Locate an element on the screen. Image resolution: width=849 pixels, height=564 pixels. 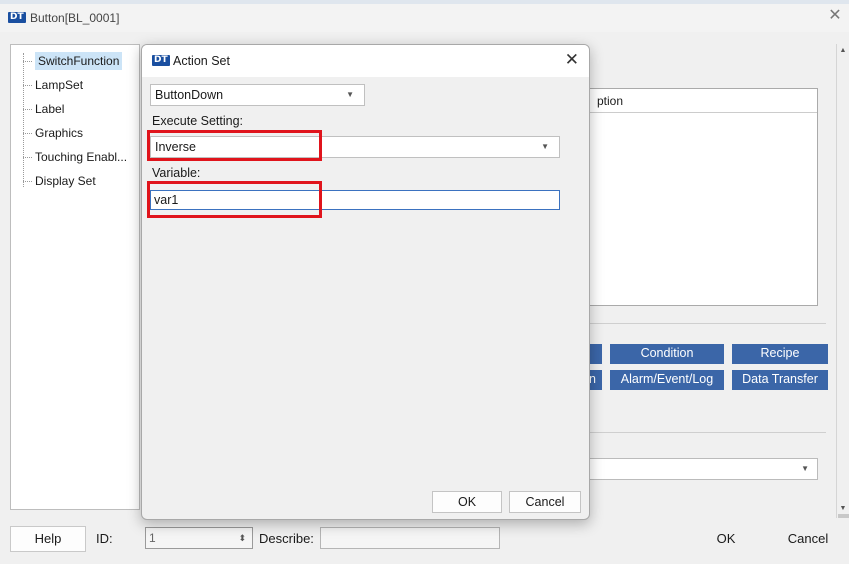
ok-button: OK is located at coordinates (467, 502).